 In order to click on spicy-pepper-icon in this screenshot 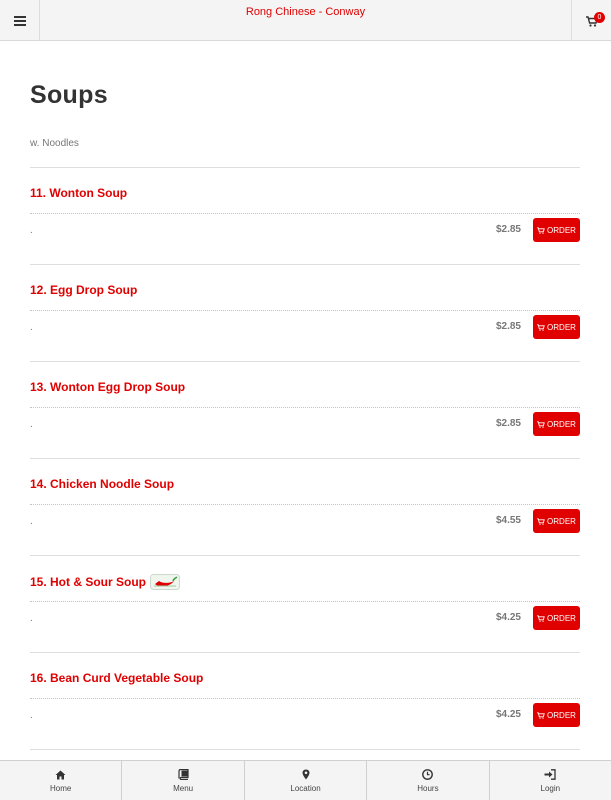, I will do `click(165, 582)`.